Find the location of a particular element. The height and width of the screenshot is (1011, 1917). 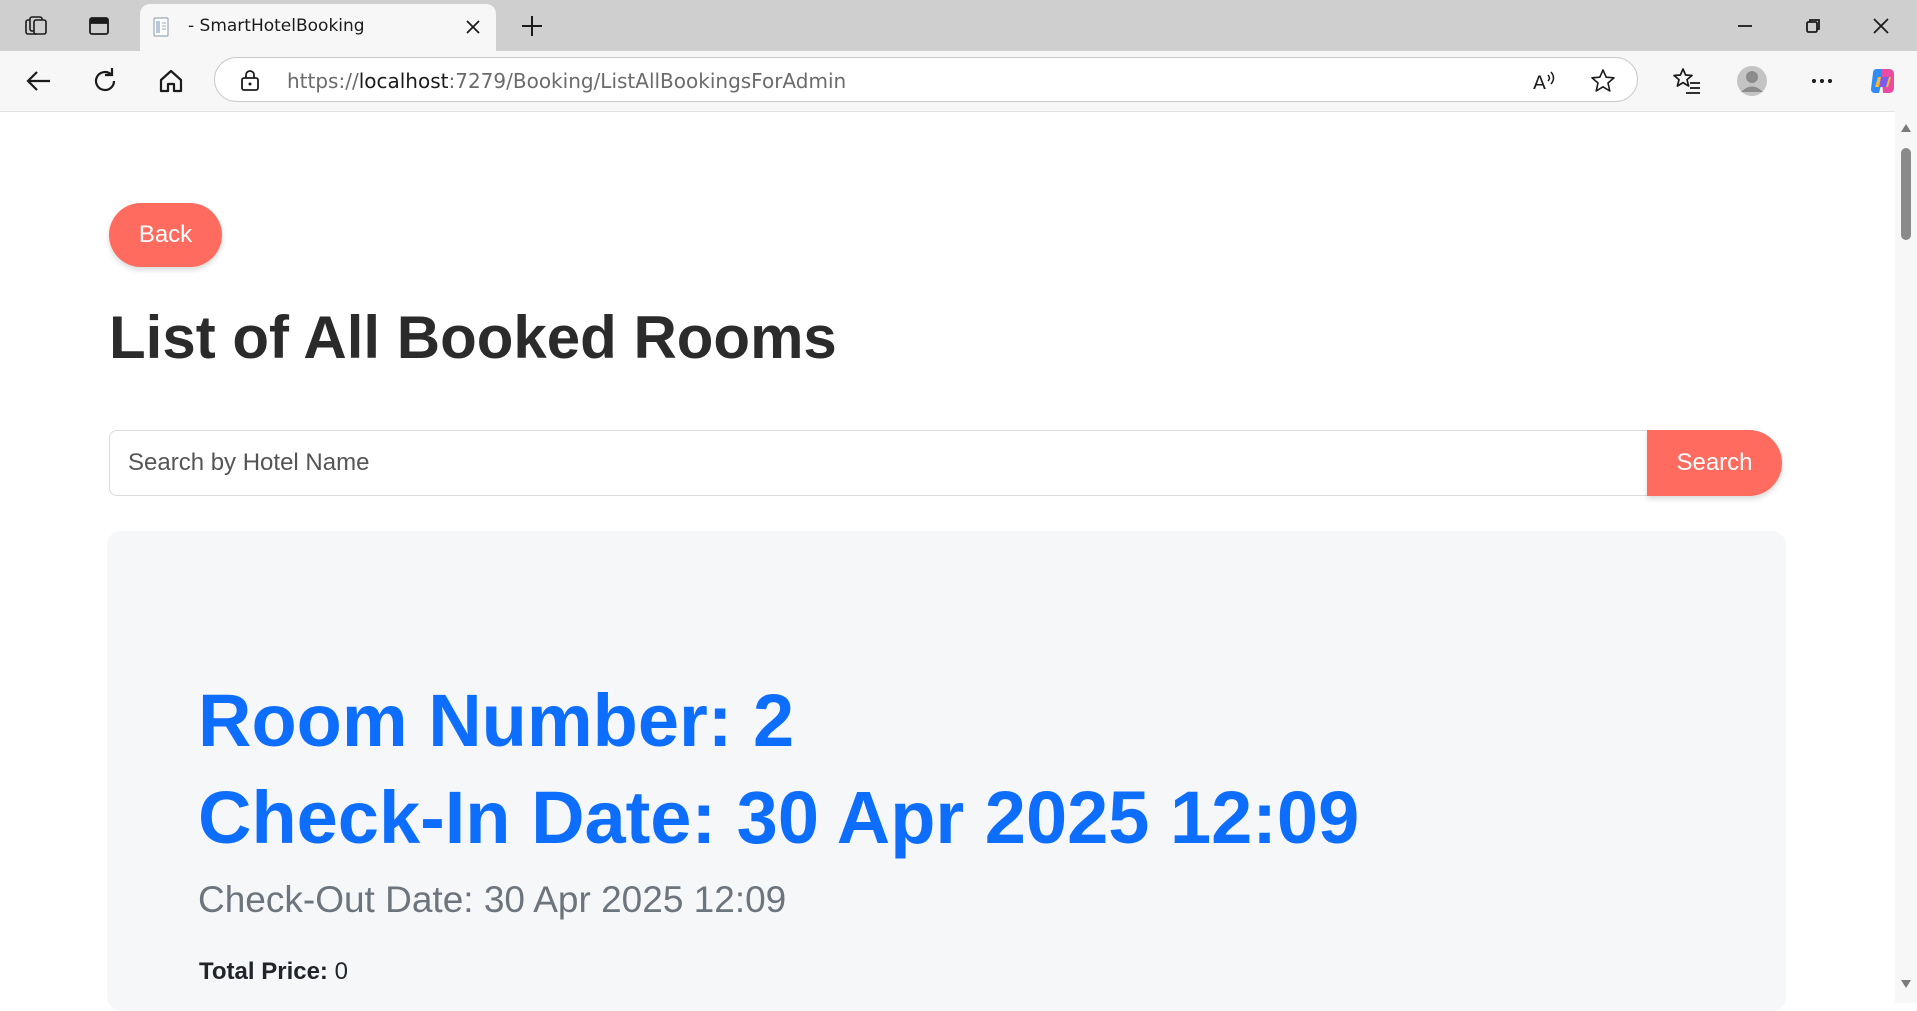

total-price: Total Price: 0 is located at coordinates (273, 972).